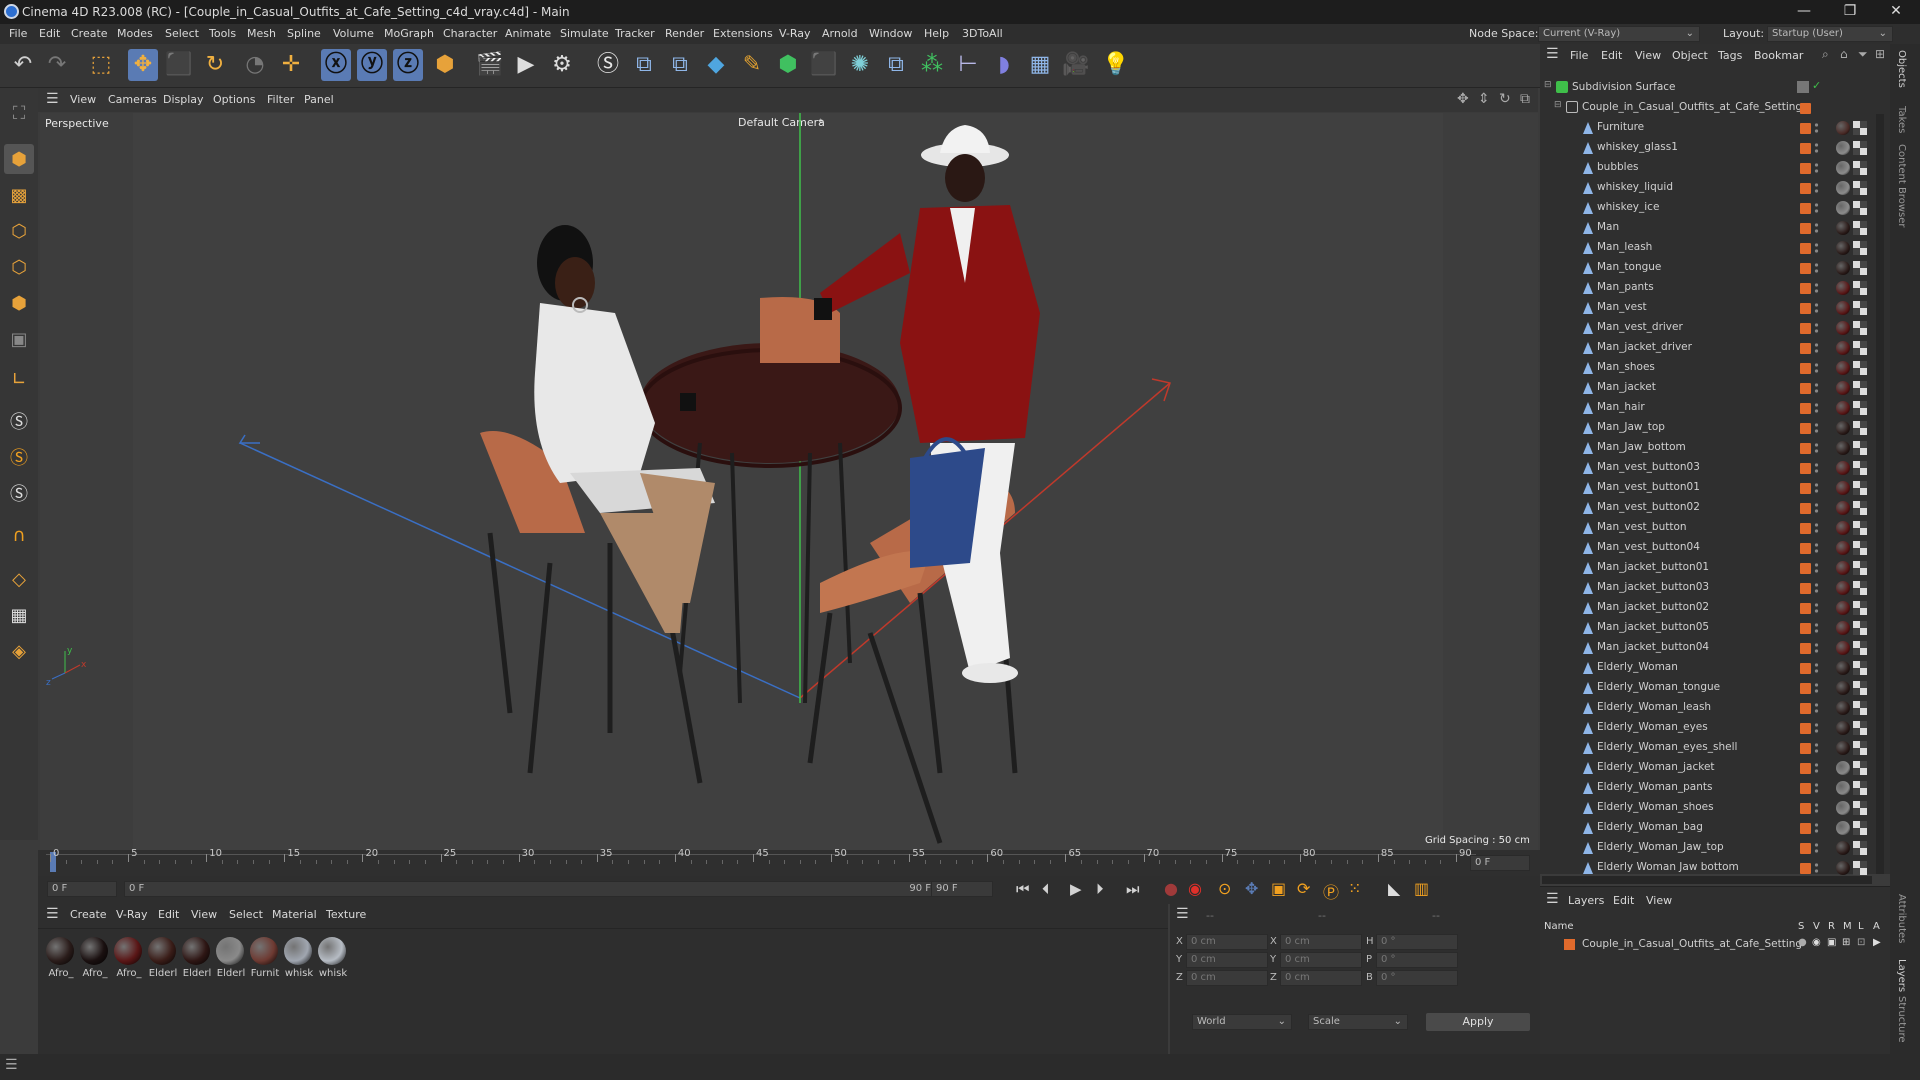 This screenshot has height=1080, width=1920. I want to click on coordinate-system-button: ⬢, so click(445, 65).